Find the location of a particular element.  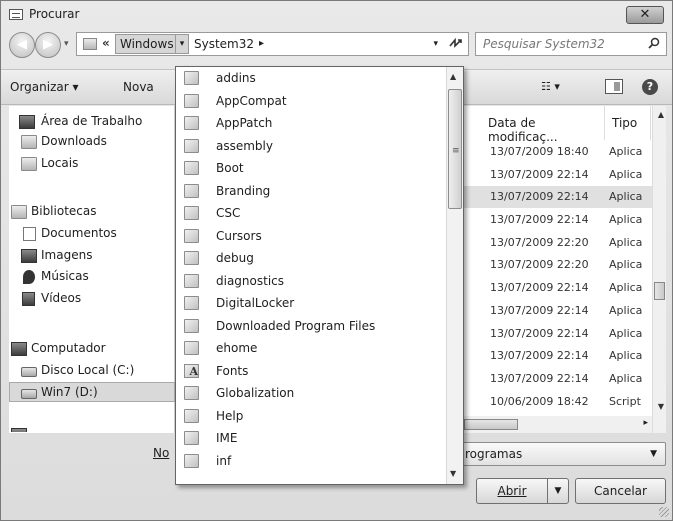

nav-item-libraries: Bibliotecas is located at coordinates (92, 212).